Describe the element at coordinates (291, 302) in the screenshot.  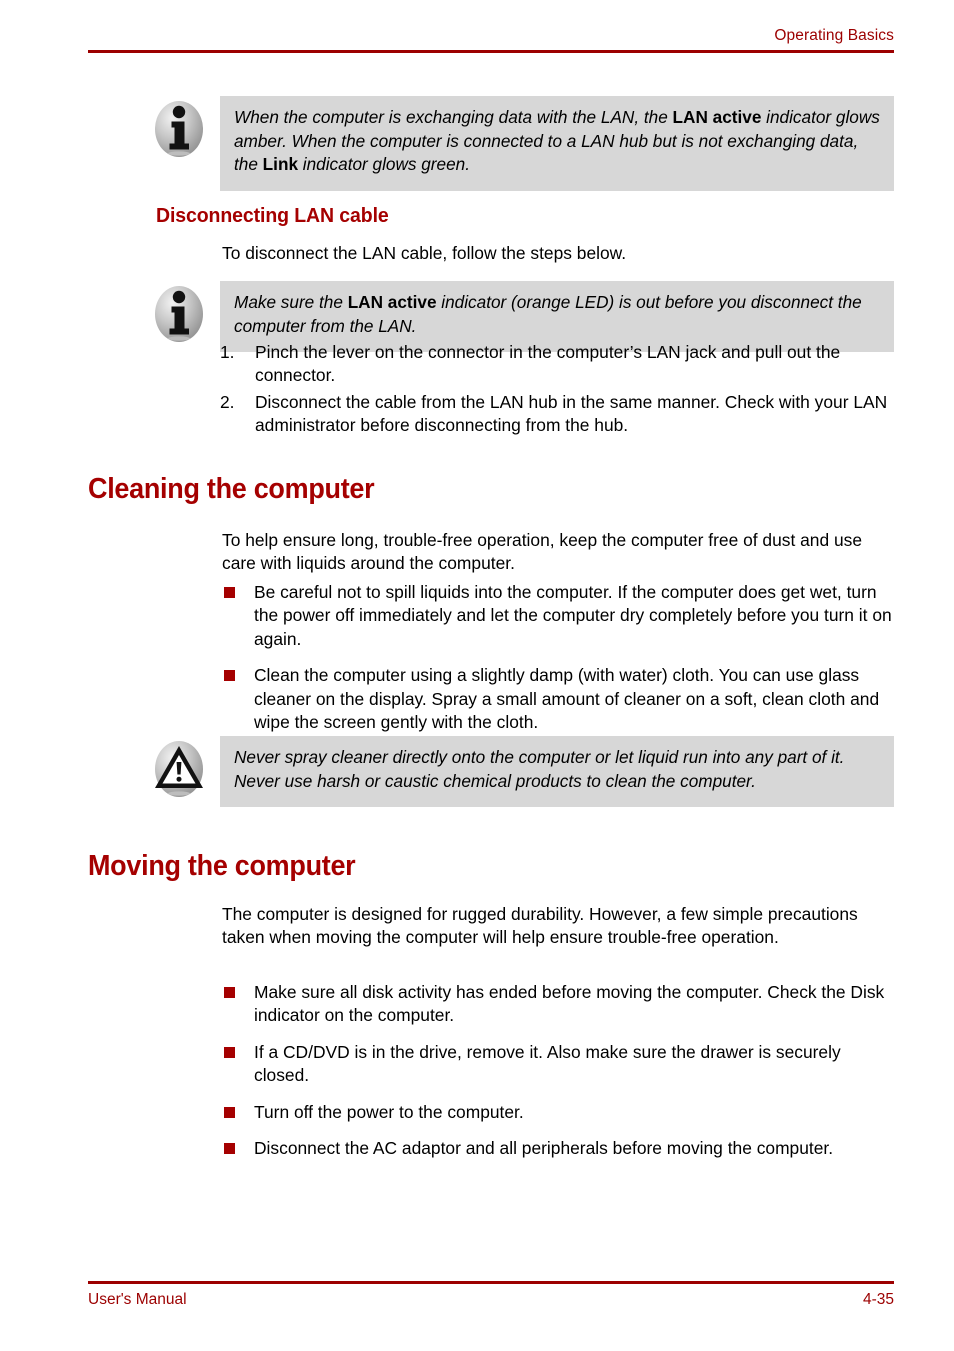
I see `note-run: Make sure the` at that location.